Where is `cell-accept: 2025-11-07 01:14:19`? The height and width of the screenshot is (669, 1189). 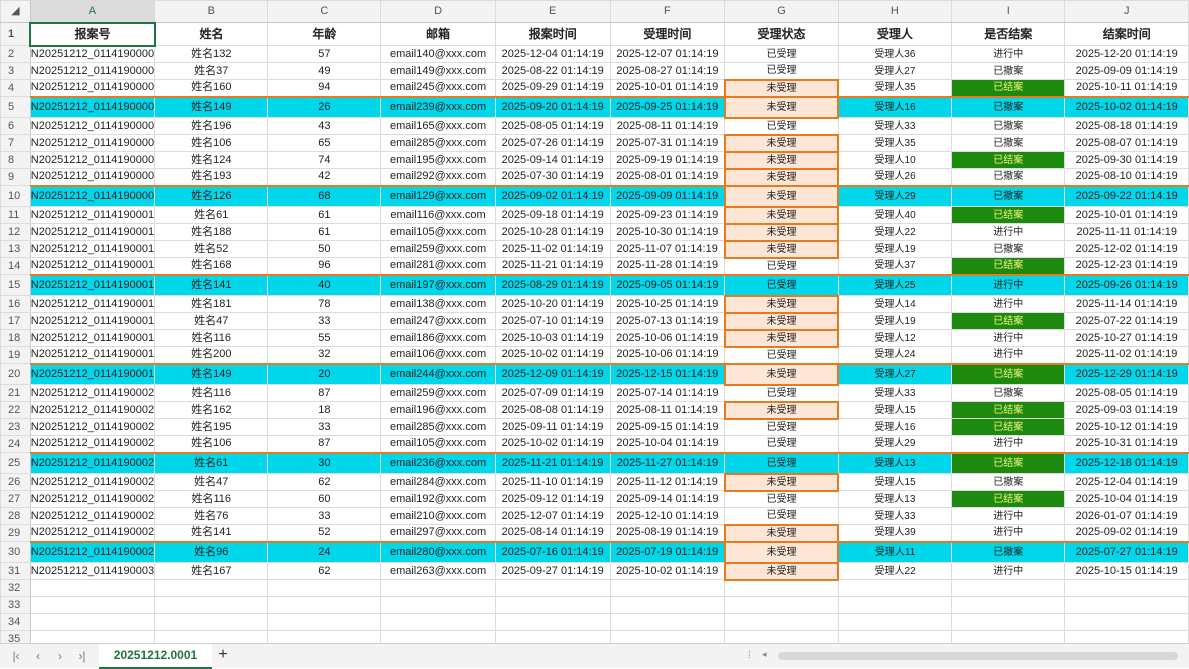 cell-accept: 2025-11-07 01:14:19 is located at coordinates (667, 249).